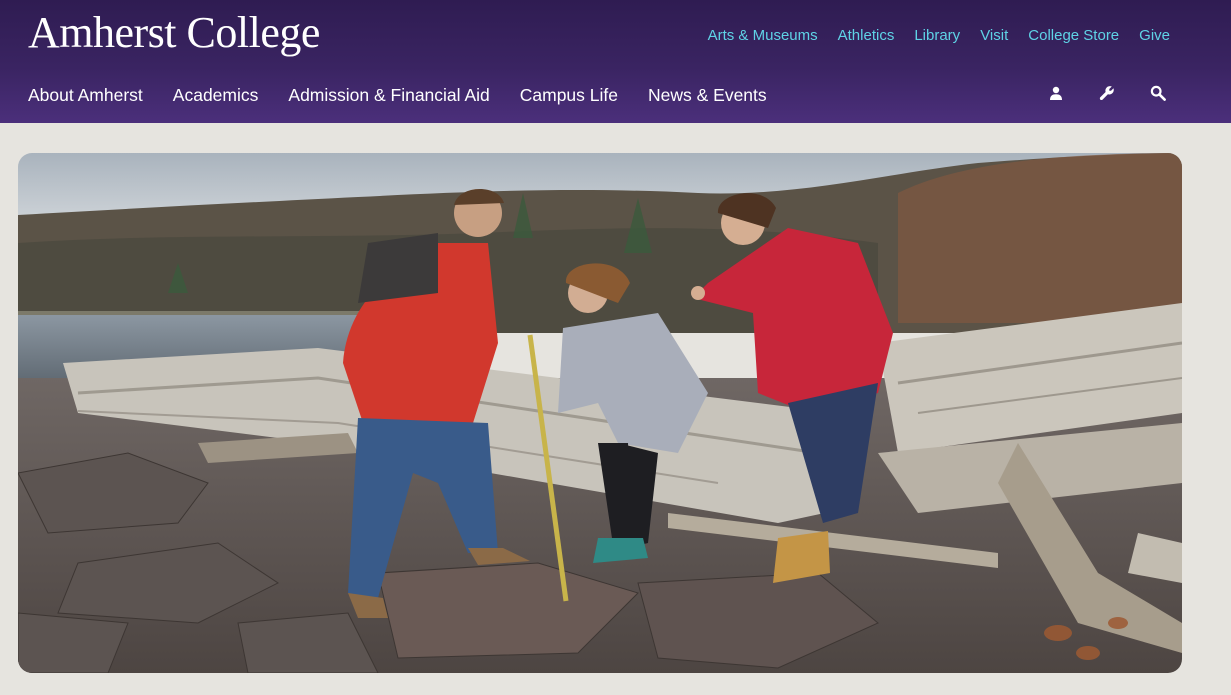  What do you see at coordinates (866, 36) in the screenshot?
I see `utility-link-athletics: Athletics` at bounding box center [866, 36].